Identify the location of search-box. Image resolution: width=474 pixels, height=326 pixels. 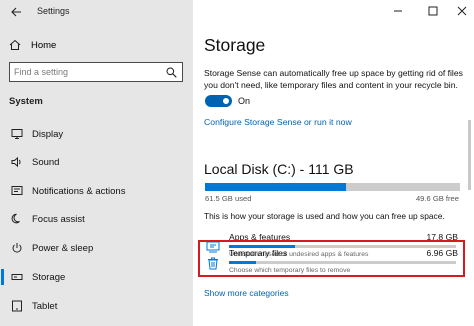
(96, 72).